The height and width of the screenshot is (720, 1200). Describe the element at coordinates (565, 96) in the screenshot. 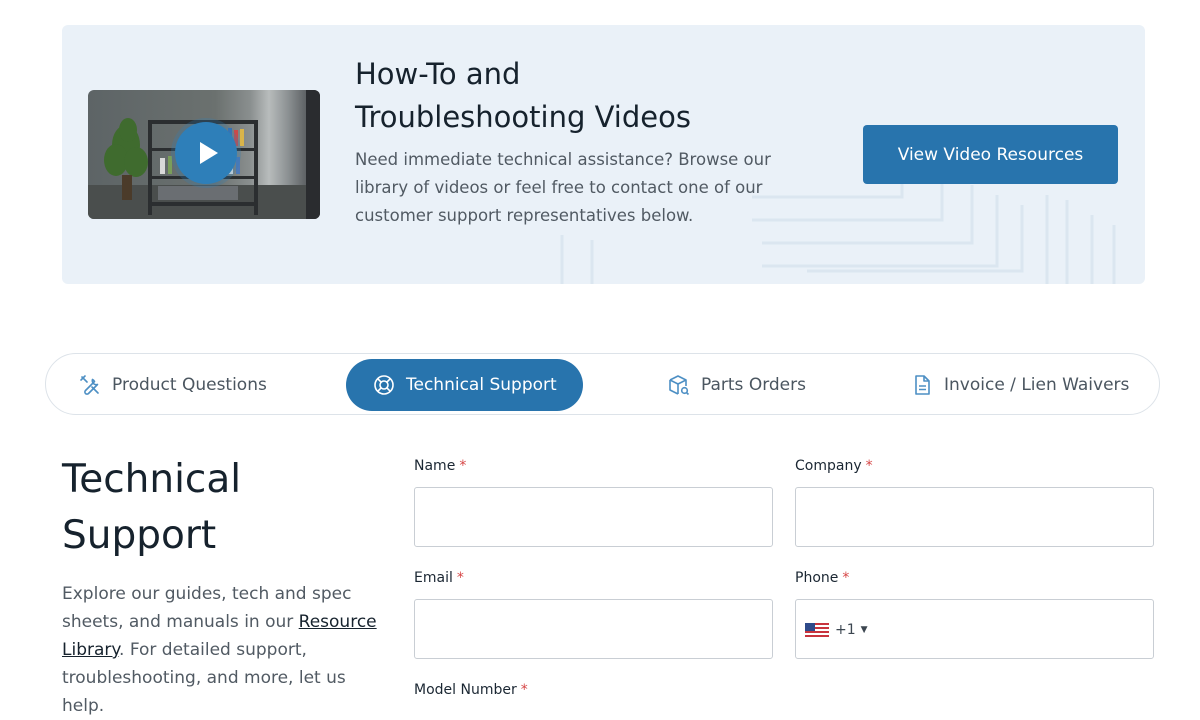

I see `banner-title: How-To and Troubleshooting Videos` at that location.